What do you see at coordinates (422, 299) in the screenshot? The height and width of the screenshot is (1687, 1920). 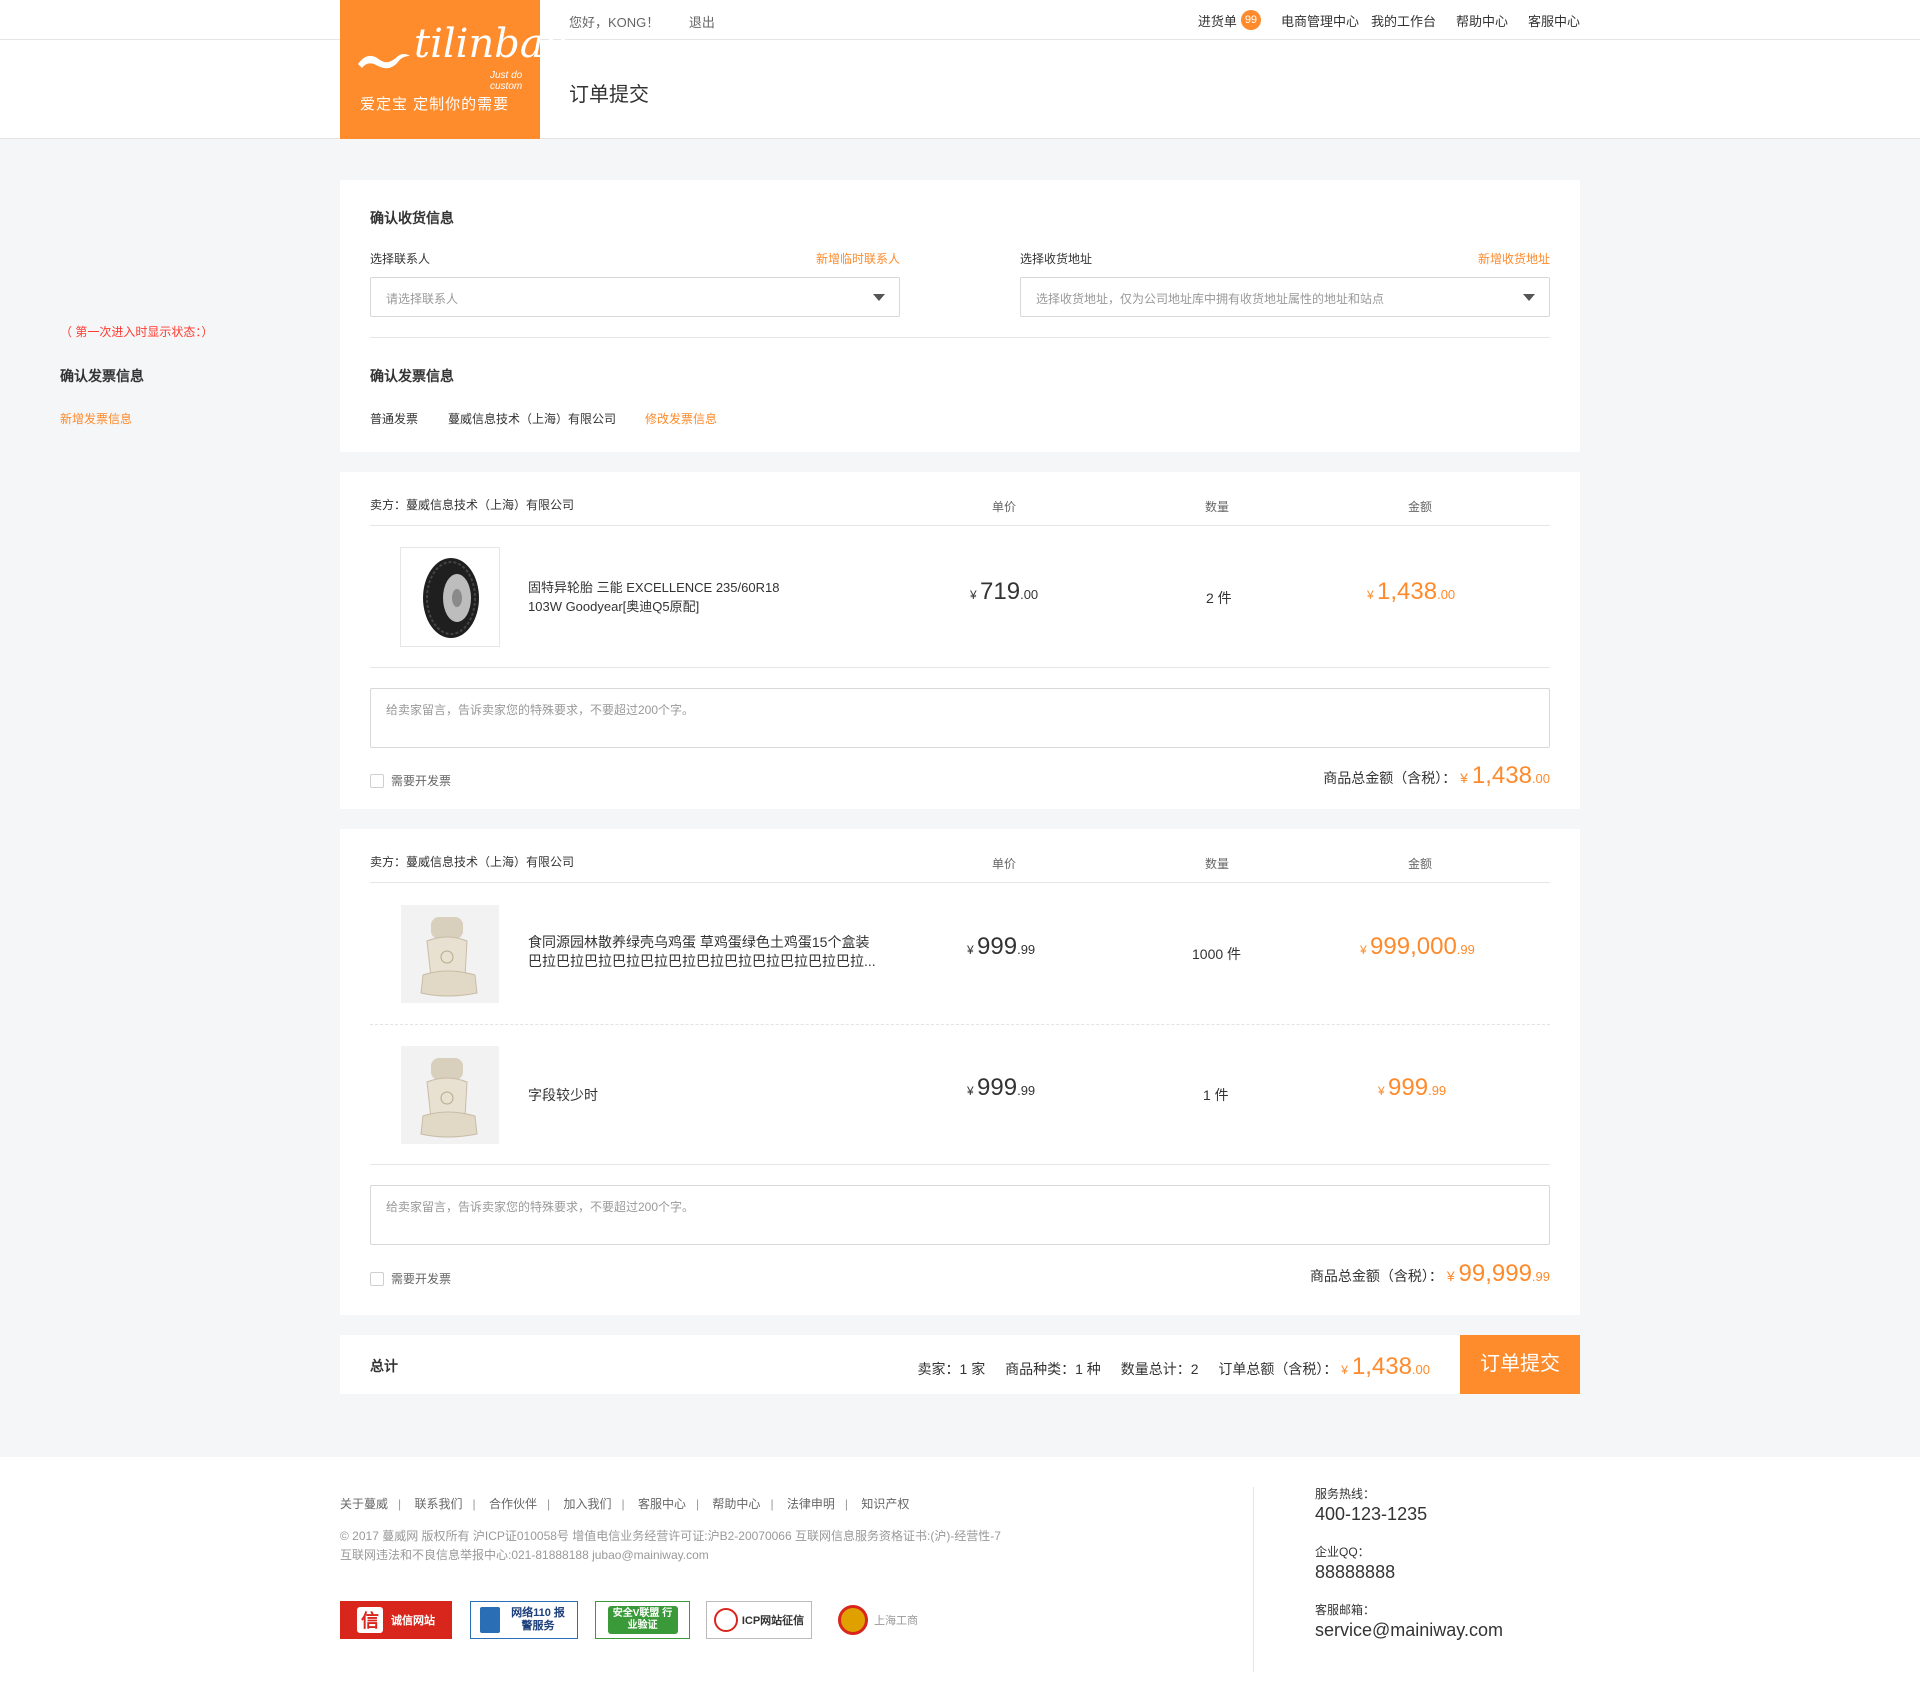 I see `contact-select-placeholder: 请选择联系人` at bounding box center [422, 299].